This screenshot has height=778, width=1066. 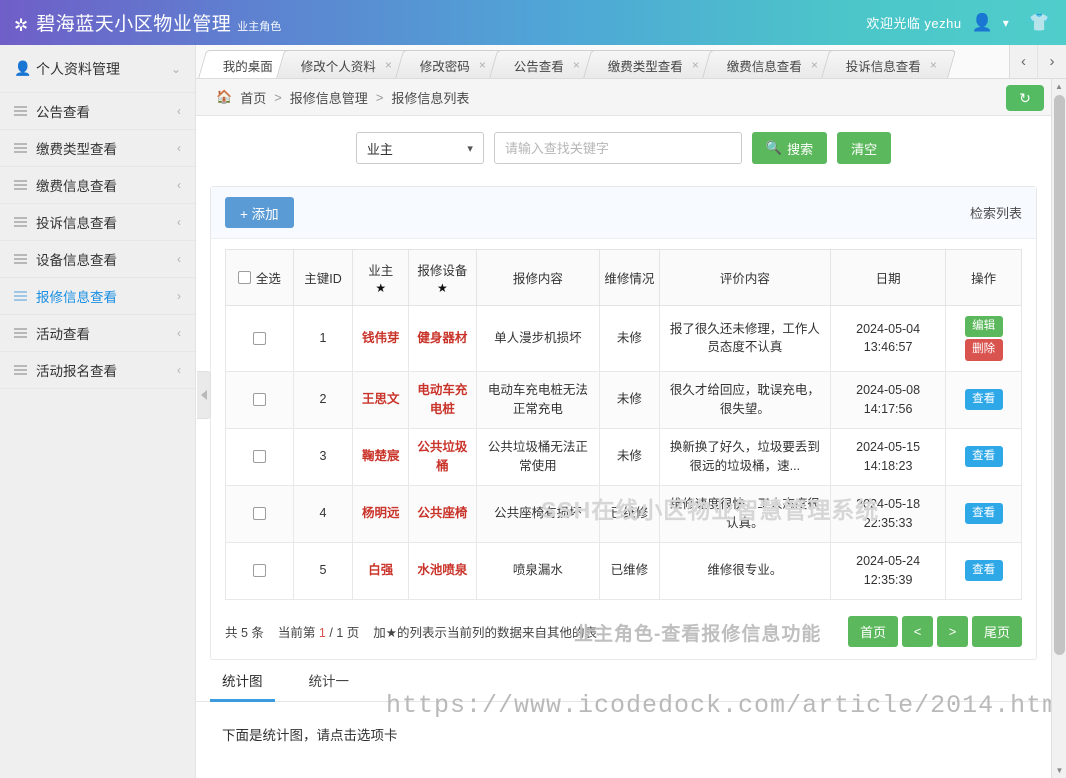 I want to click on table-header-row: 全选 主键ID 业主 ★ 报修设备 ★ 报修内容 维修情况 评价内容 日期 操作, so click(x=623, y=277).